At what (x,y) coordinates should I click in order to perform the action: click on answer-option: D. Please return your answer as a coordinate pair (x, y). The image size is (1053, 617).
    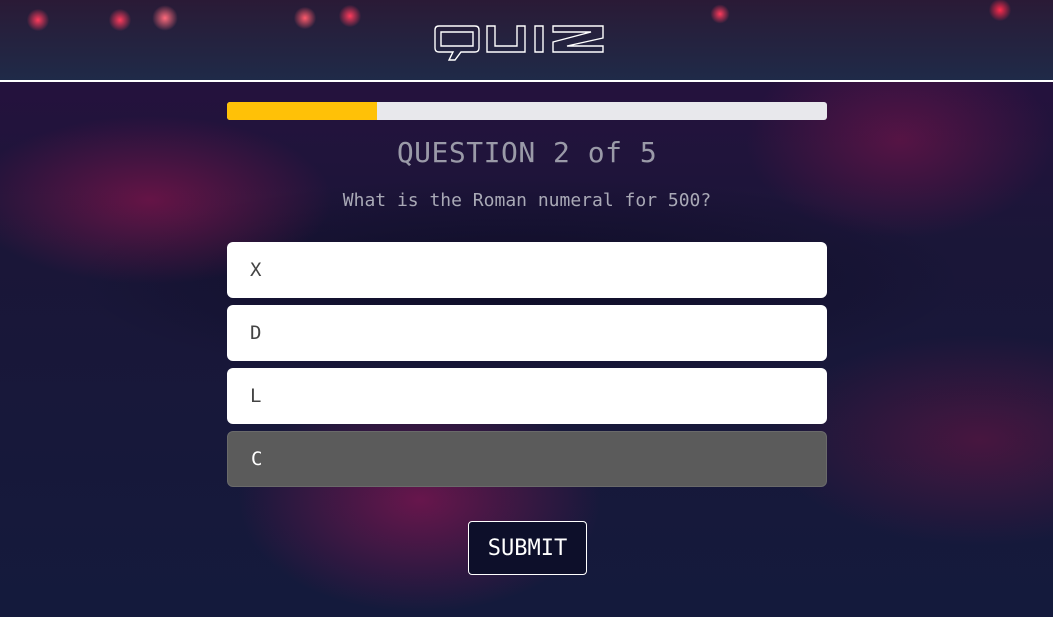
    Looking at the image, I should click on (527, 333).